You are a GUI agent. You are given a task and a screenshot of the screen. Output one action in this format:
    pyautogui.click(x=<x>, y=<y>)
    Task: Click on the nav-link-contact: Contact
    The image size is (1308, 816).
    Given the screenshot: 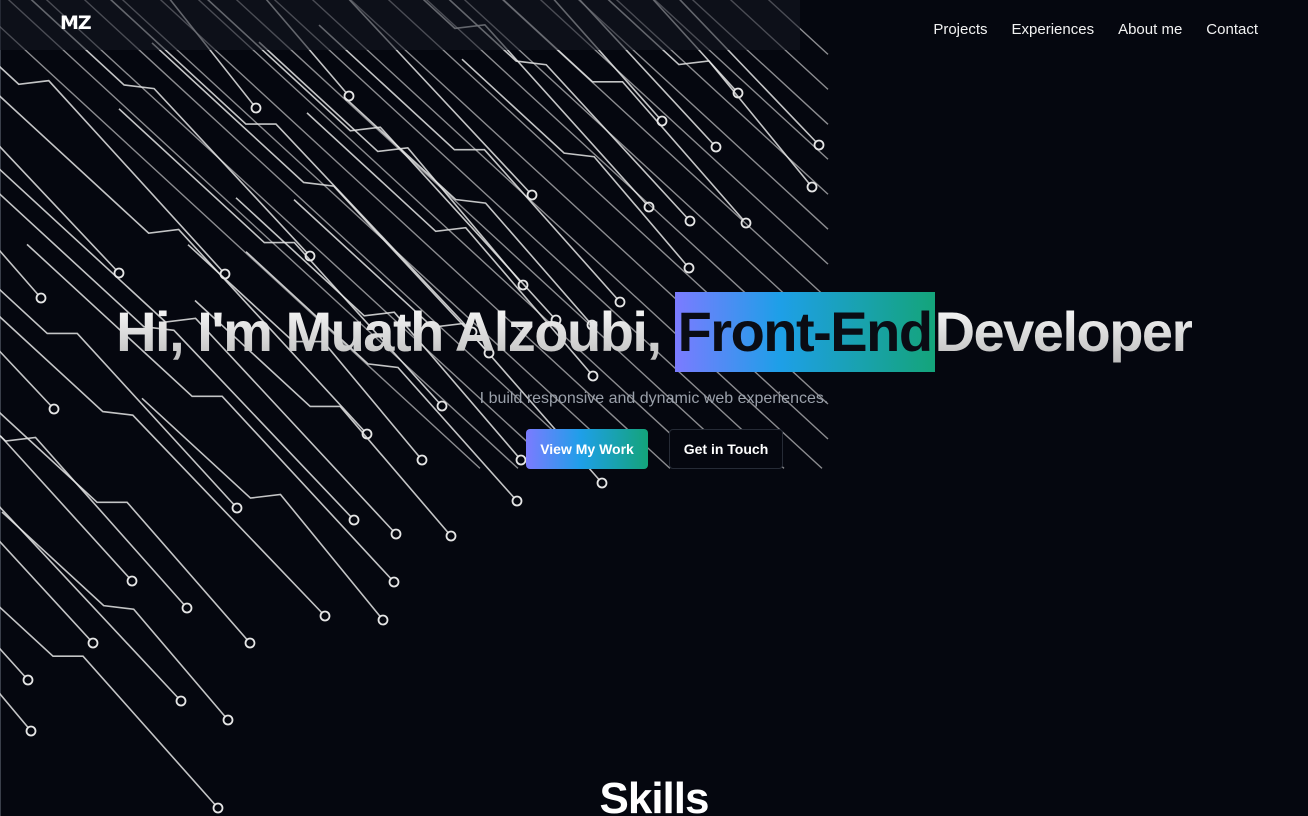 What is the action you would take?
    pyautogui.click(x=1232, y=29)
    